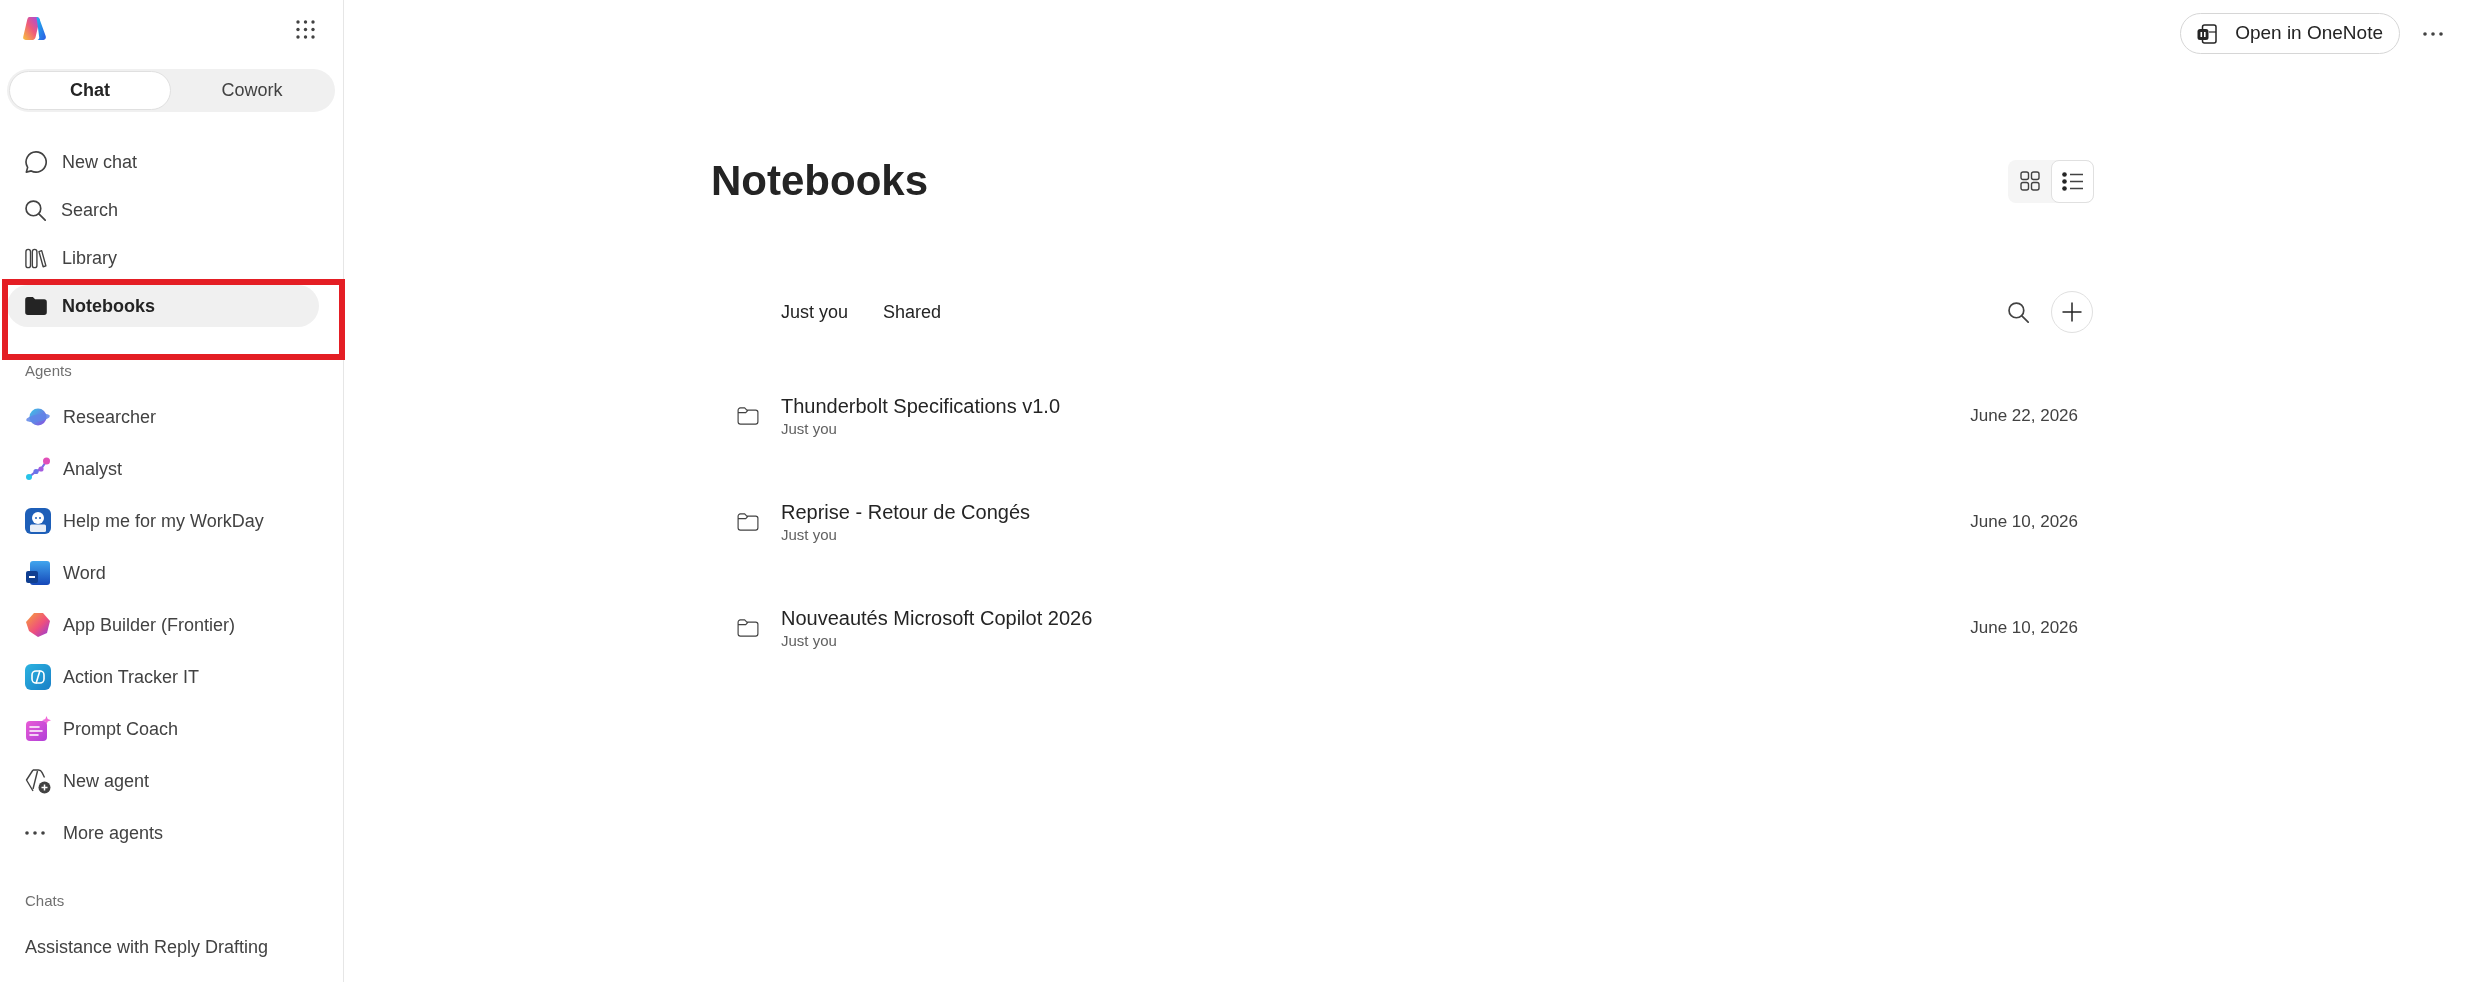  What do you see at coordinates (105, 677) in the screenshot?
I see `agent-item: Action Tracker IT` at bounding box center [105, 677].